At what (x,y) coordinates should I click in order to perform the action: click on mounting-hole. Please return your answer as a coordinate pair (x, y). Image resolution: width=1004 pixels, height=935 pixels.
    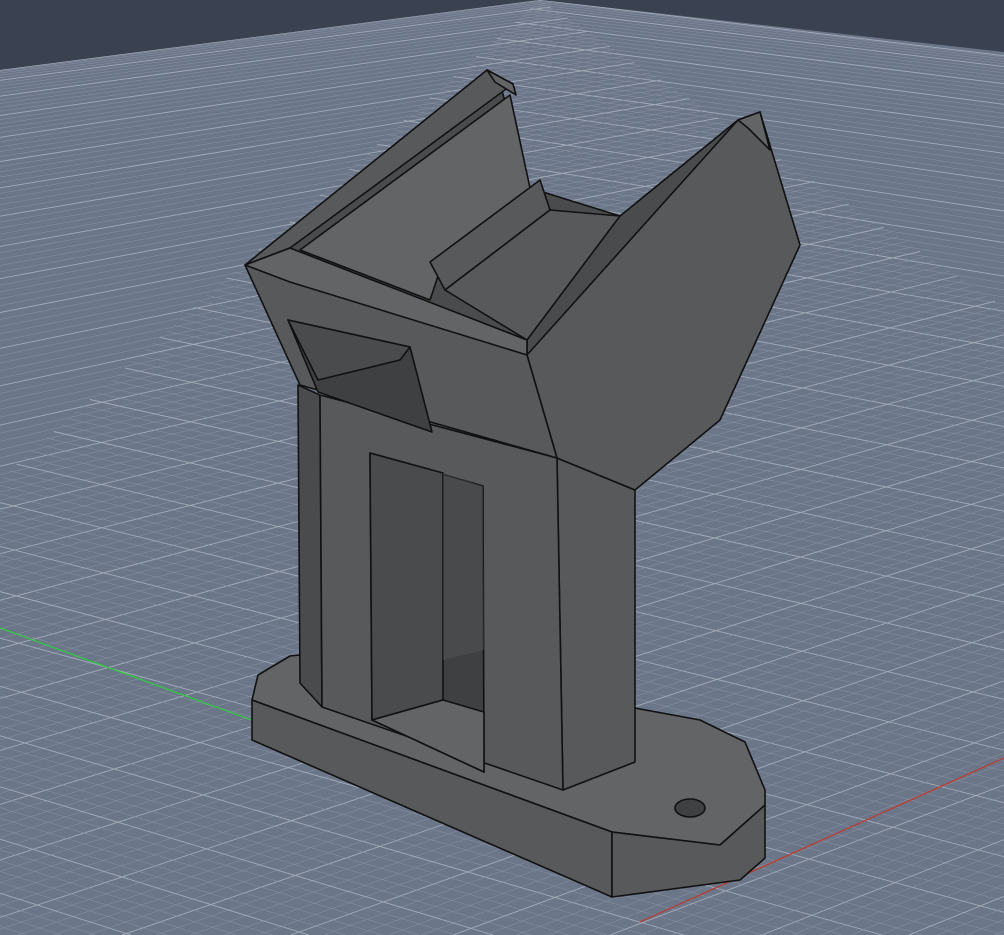
    Looking at the image, I should click on (690, 808).